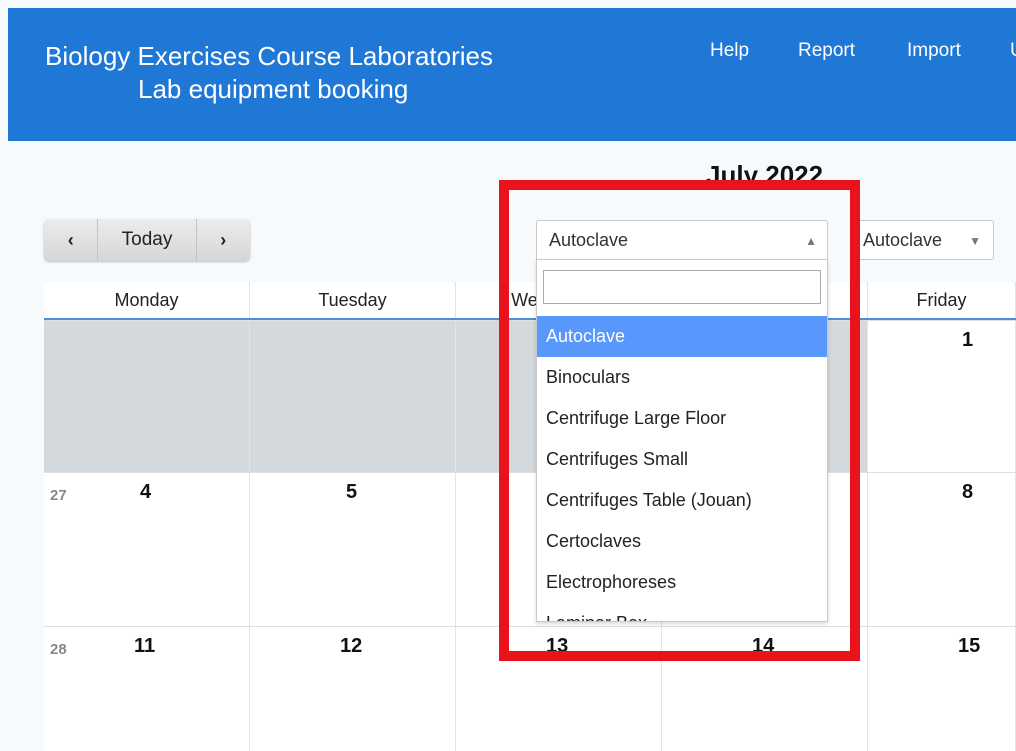 Image resolution: width=1016 pixels, height=751 pixels. I want to click on caret-down-icon: ▼, so click(975, 241).